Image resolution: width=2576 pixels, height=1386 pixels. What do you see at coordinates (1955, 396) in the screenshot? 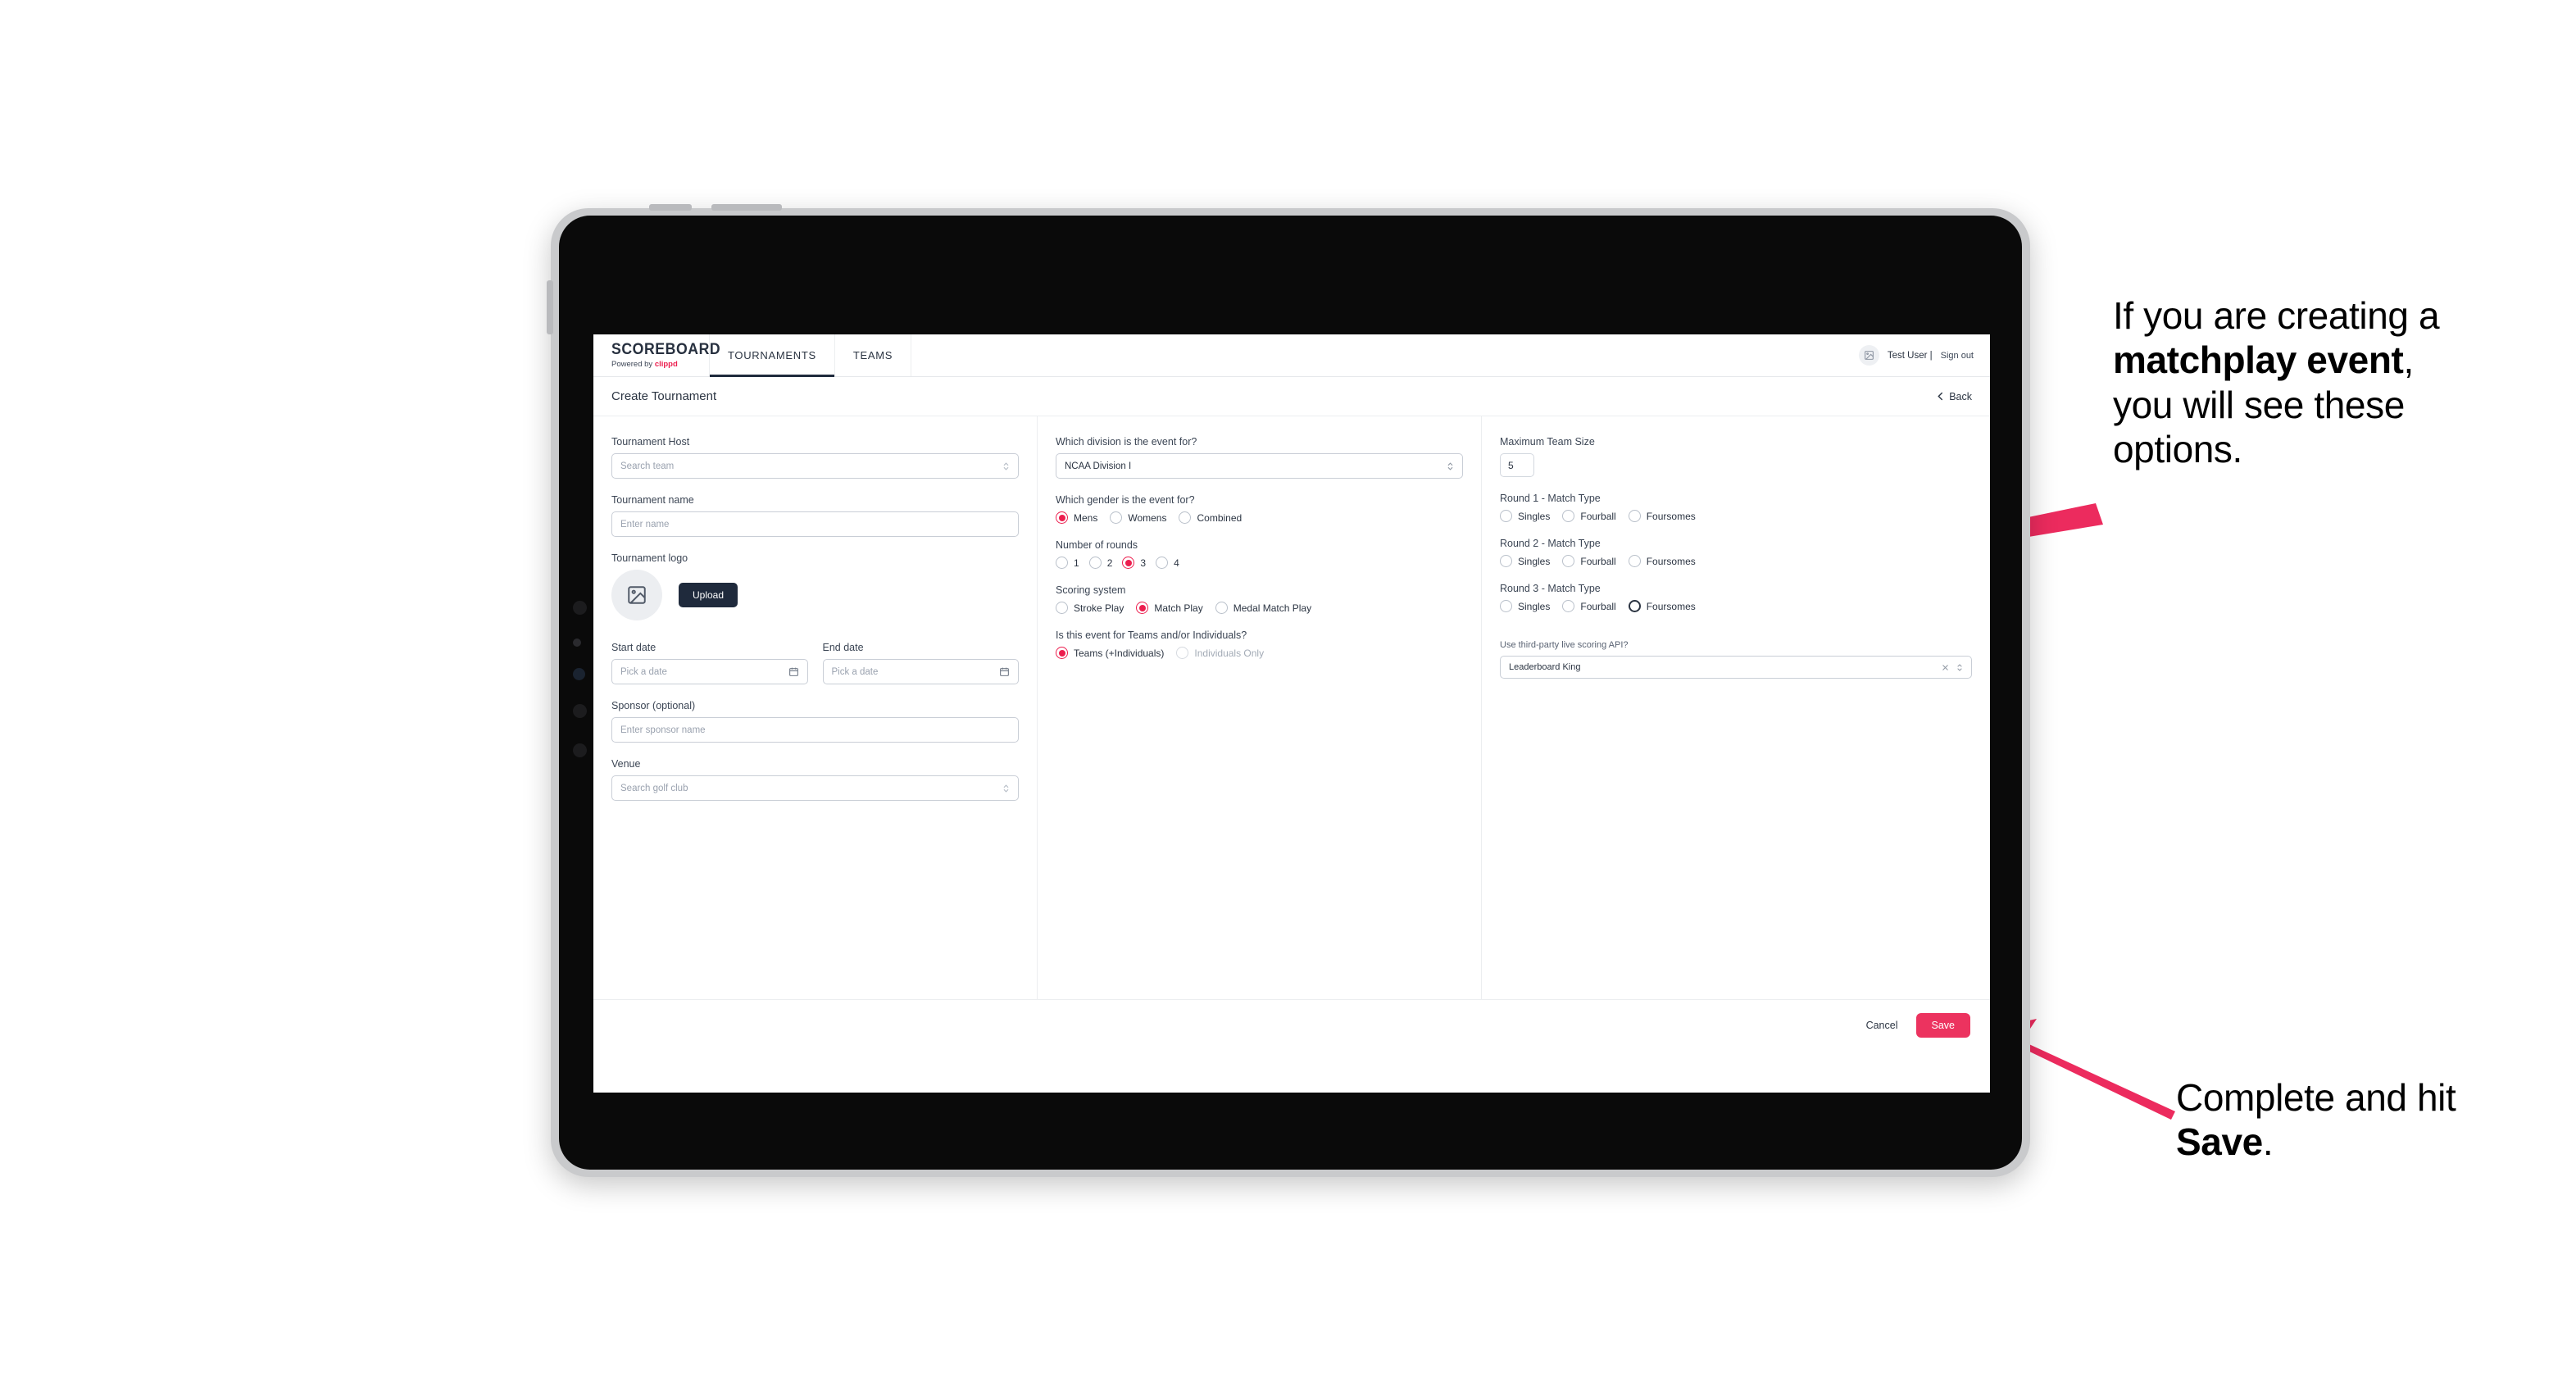
I see `back-button: Back` at bounding box center [1955, 396].